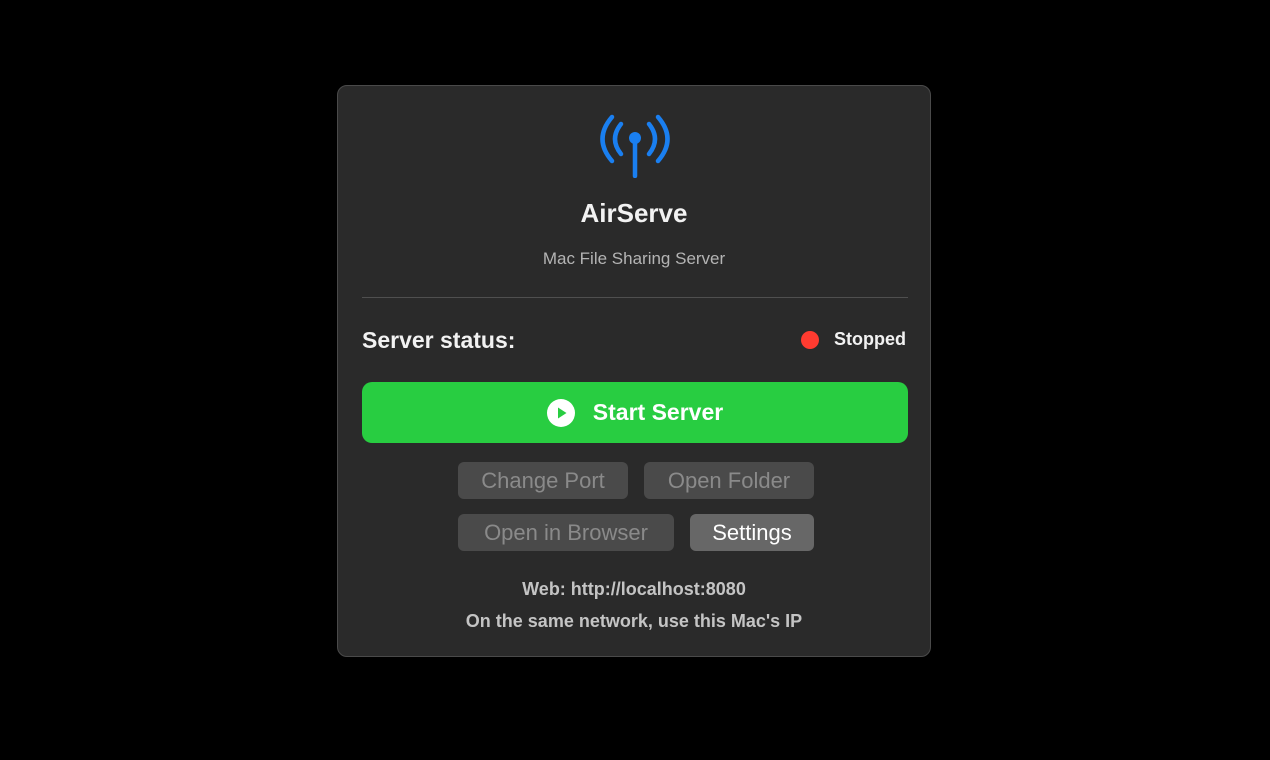 This screenshot has width=1270, height=760. Describe the element at coordinates (439, 340) in the screenshot. I see `server-status-label: Server status:` at that location.